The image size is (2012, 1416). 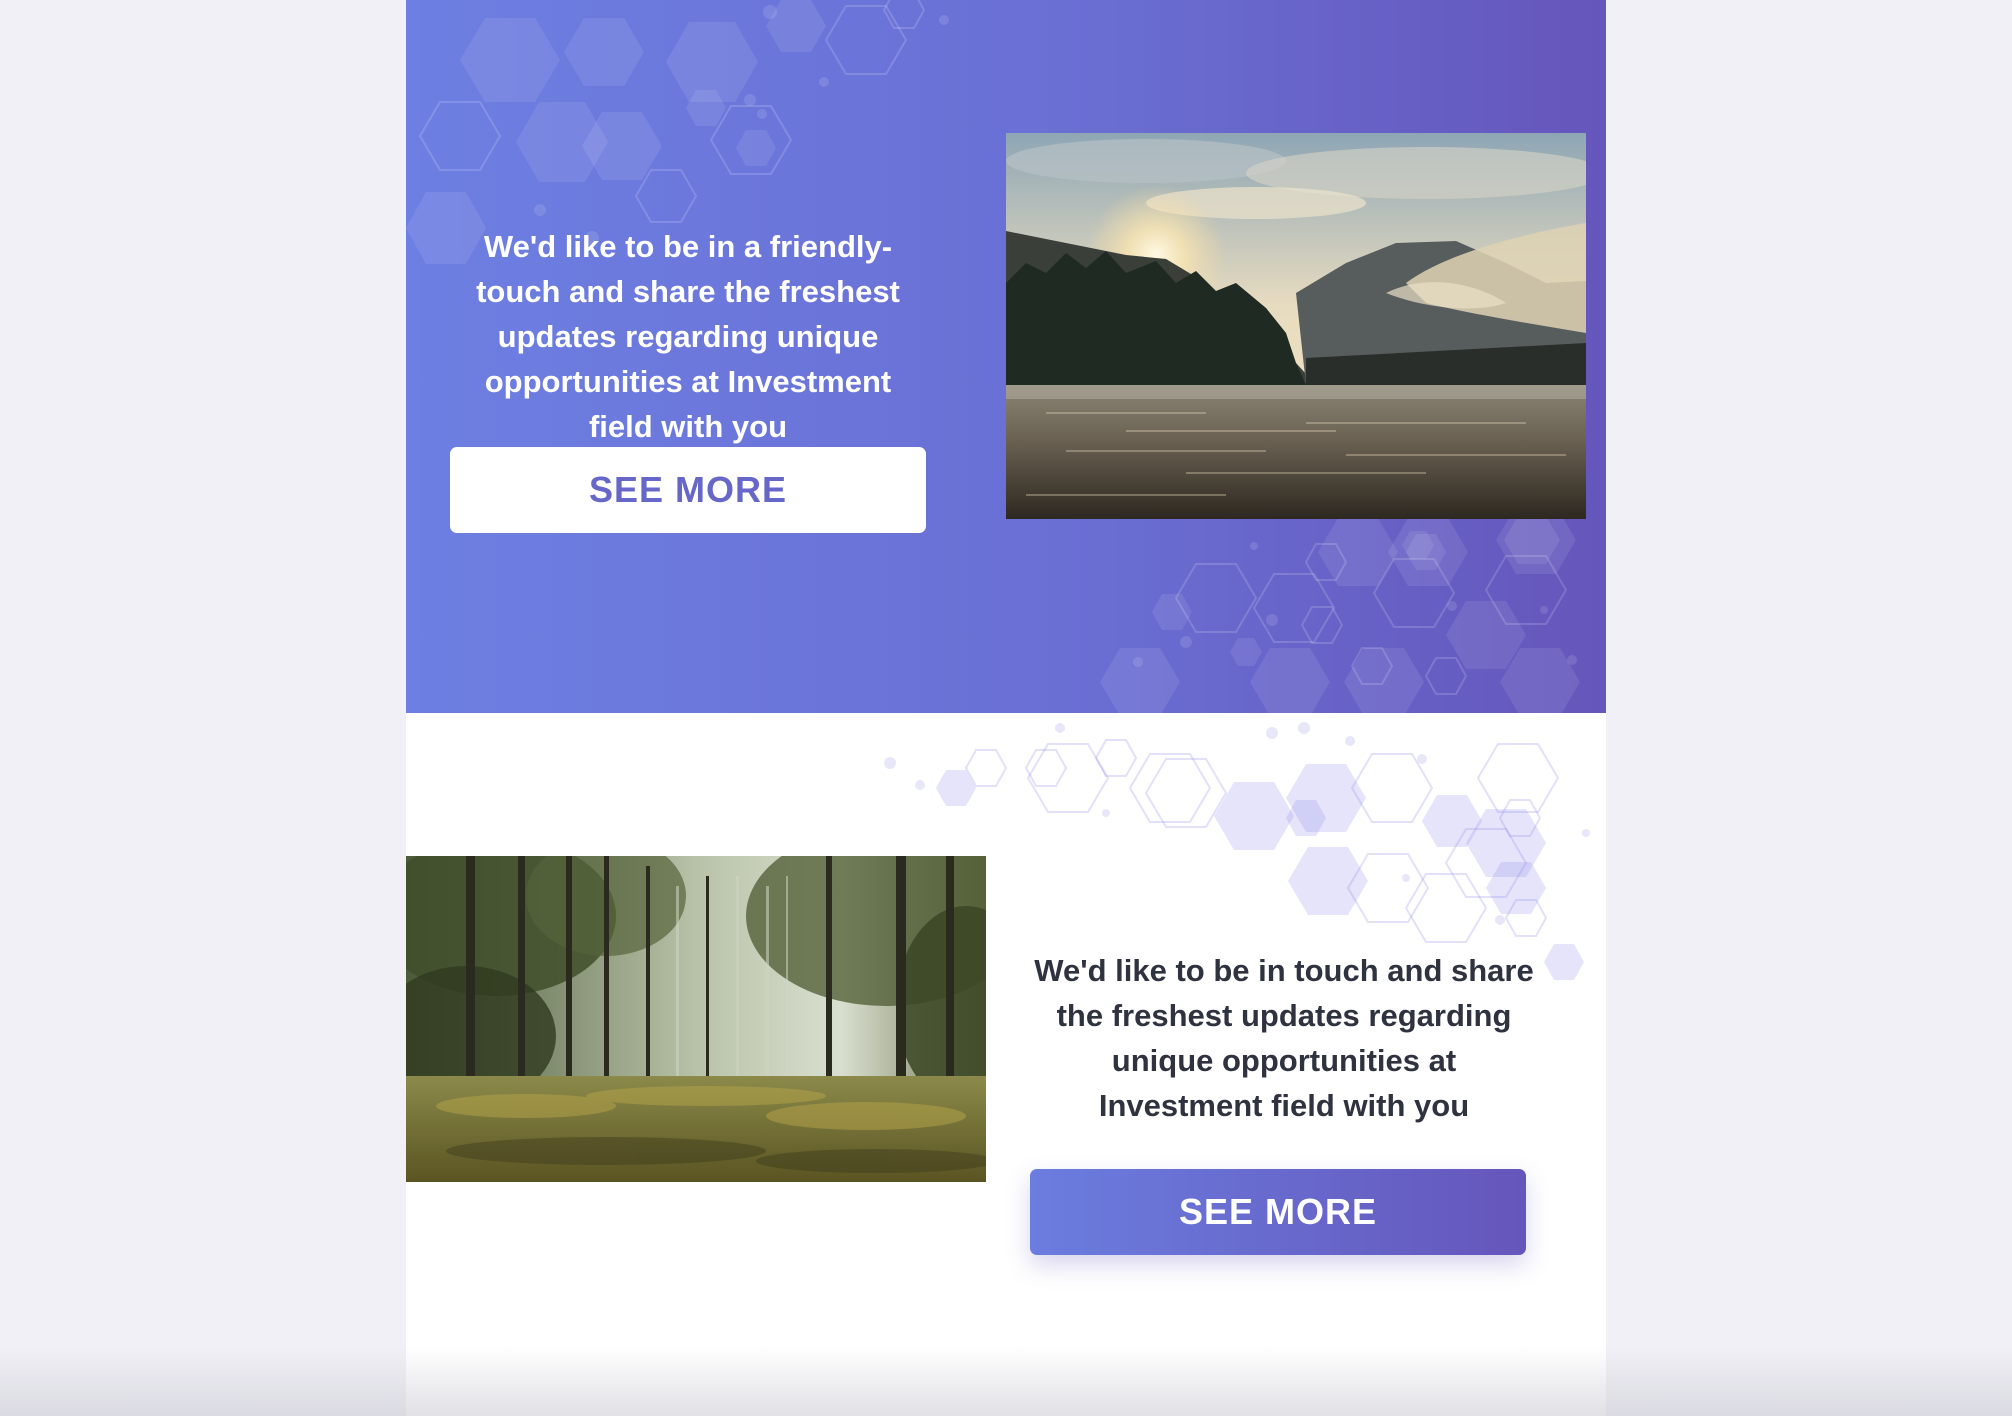 I want to click on secondary-see-more-button: SEE MORE, so click(x=1278, y=1212).